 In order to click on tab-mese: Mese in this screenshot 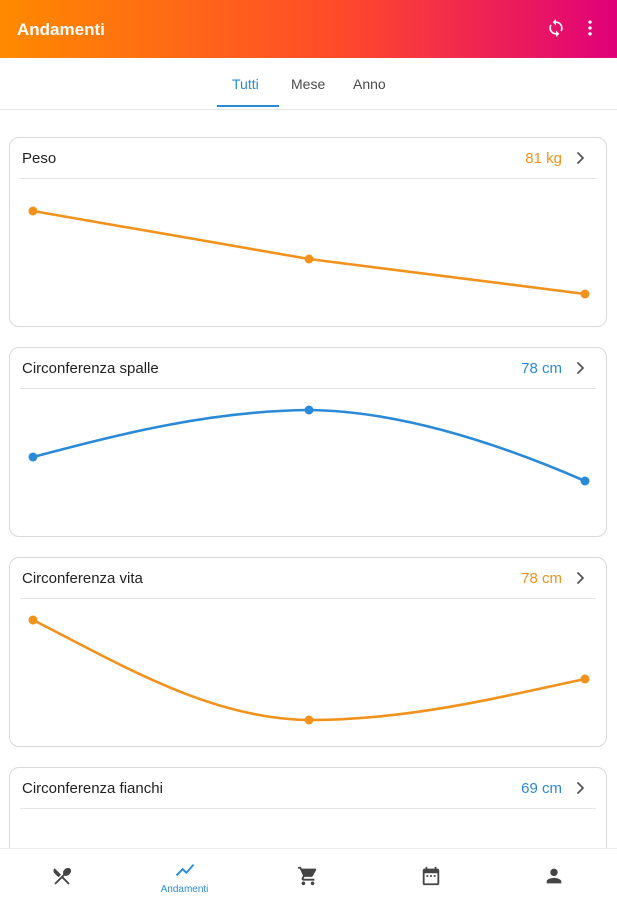, I will do `click(308, 84)`.